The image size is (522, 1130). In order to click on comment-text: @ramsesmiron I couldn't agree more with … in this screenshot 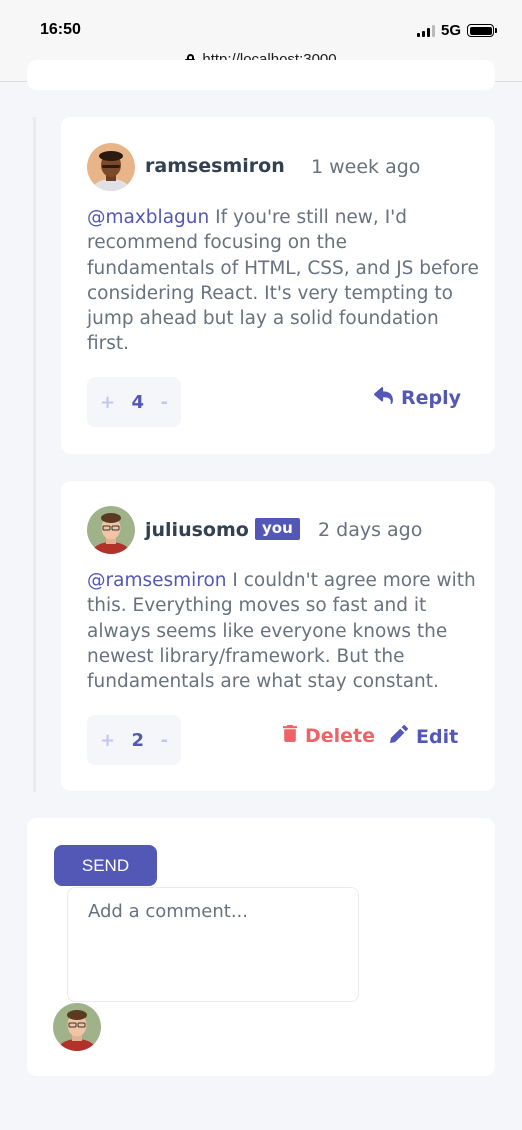, I will do `click(283, 631)`.